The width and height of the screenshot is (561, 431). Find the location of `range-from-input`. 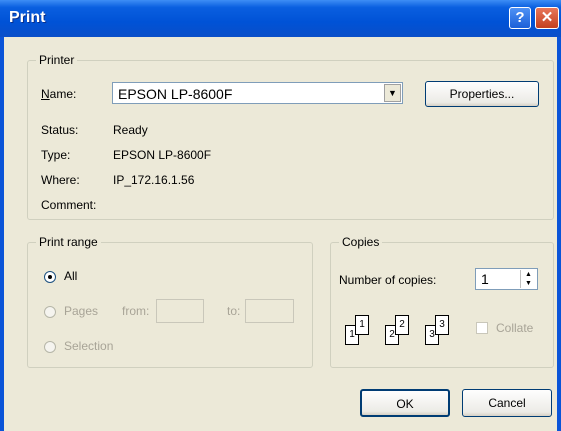

range-from-input is located at coordinates (180, 311).